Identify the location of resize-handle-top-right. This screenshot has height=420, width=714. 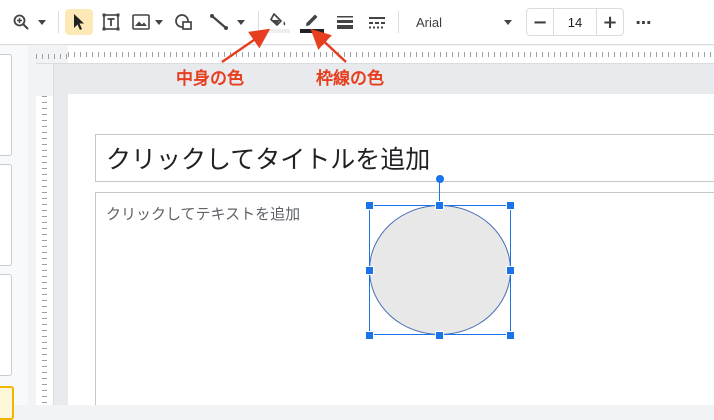
(510, 205).